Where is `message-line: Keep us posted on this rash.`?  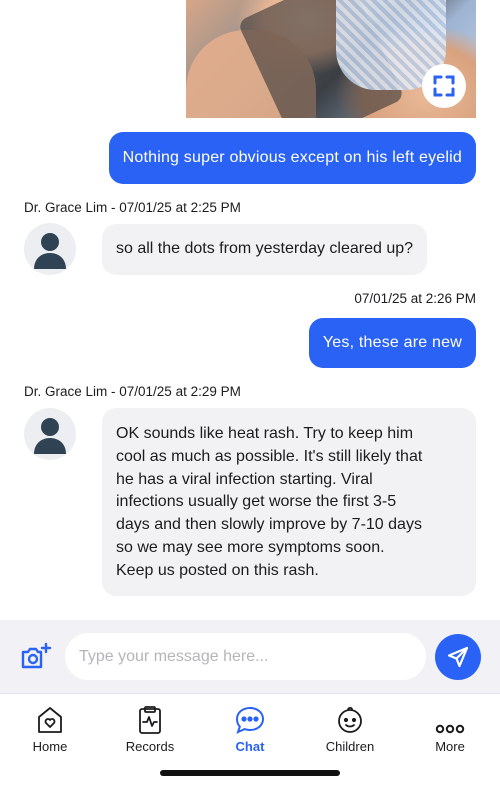 message-line: Keep us posted on this rash. is located at coordinates (217, 570).